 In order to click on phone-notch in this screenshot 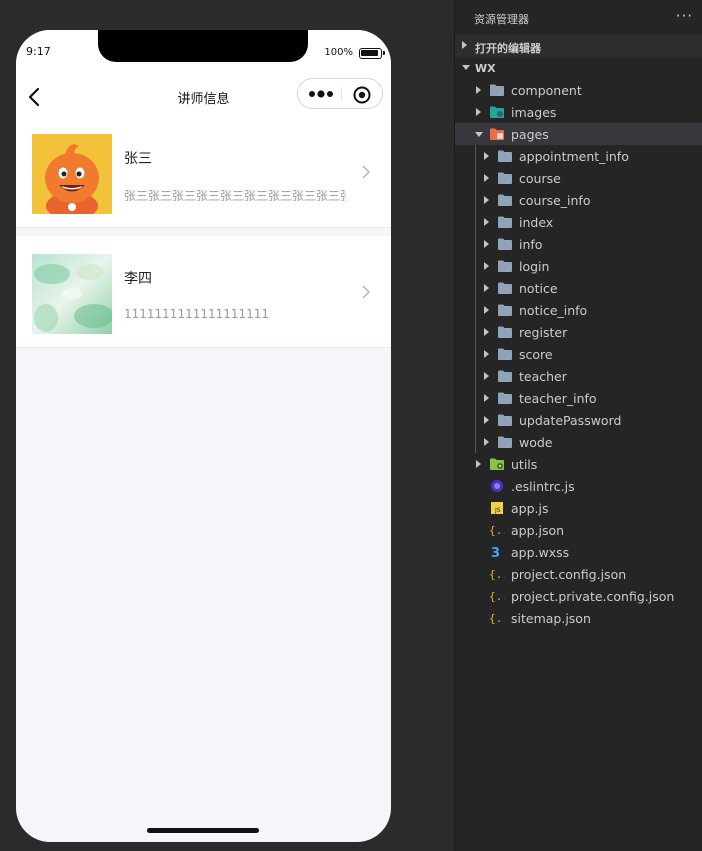, I will do `click(203, 46)`.